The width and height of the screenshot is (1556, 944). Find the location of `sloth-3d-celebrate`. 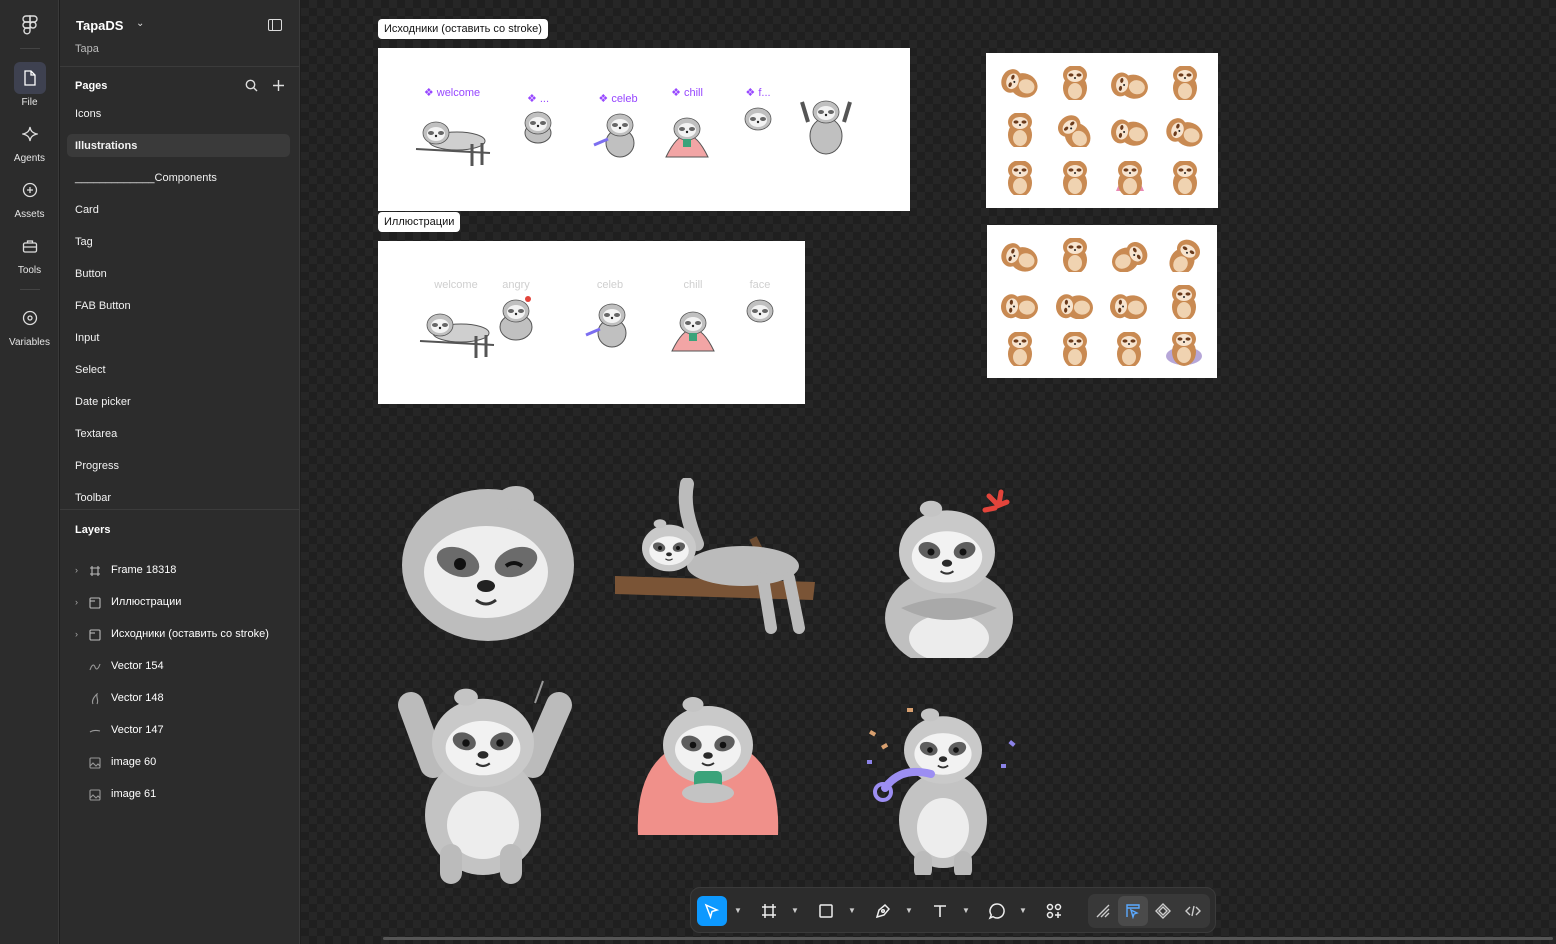

sloth-3d-celebrate is located at coordinates (946, 787).